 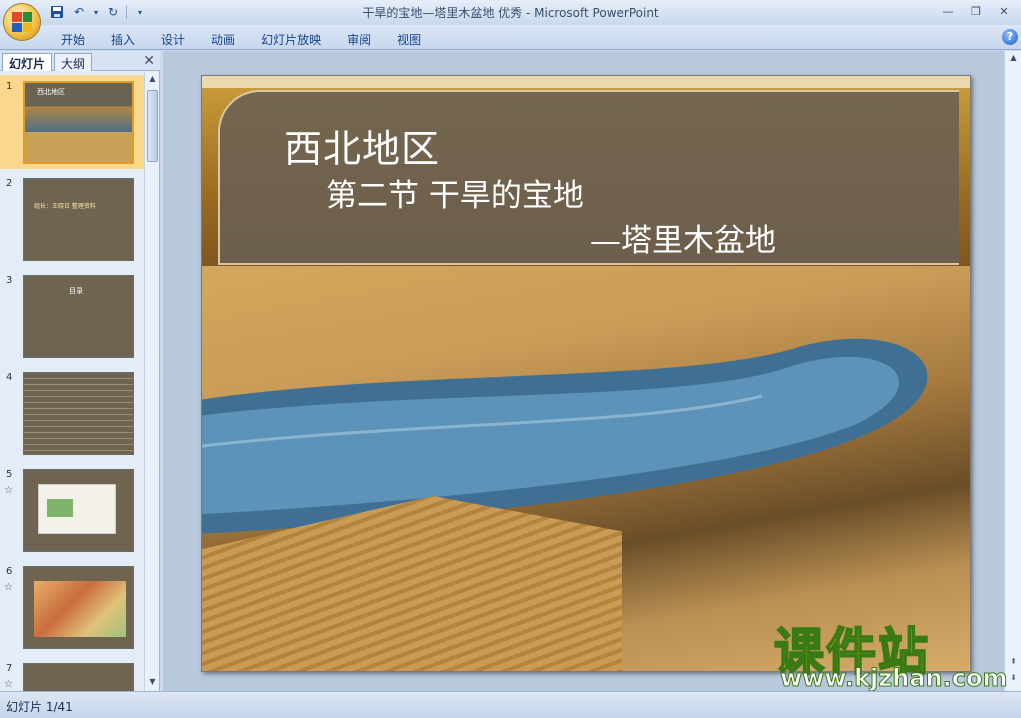 I want to click on help-icon: ?, so click(x=1010, y=37).